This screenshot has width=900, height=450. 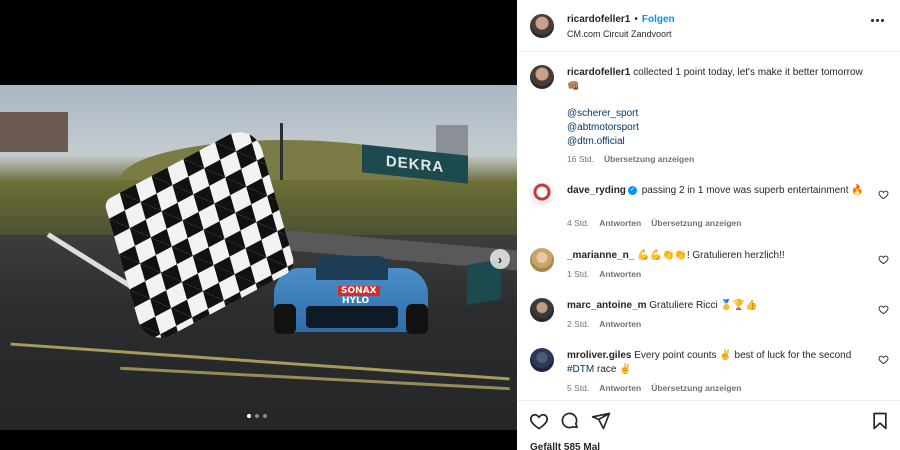 I want to click on more-options-icon, so click(x=877, y=20).